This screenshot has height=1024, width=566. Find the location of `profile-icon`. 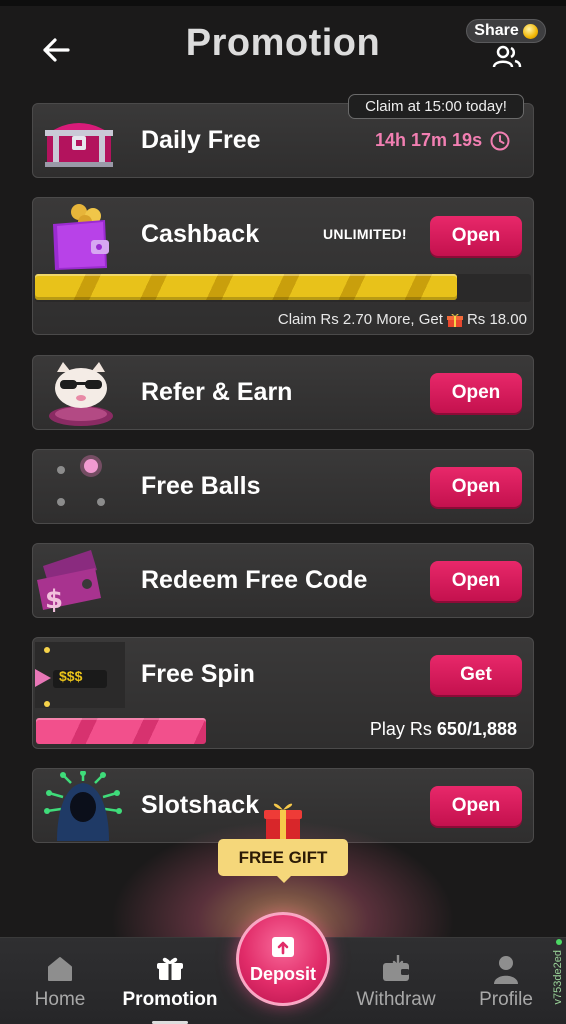

profile-icon is located at coordinates (506, 970).